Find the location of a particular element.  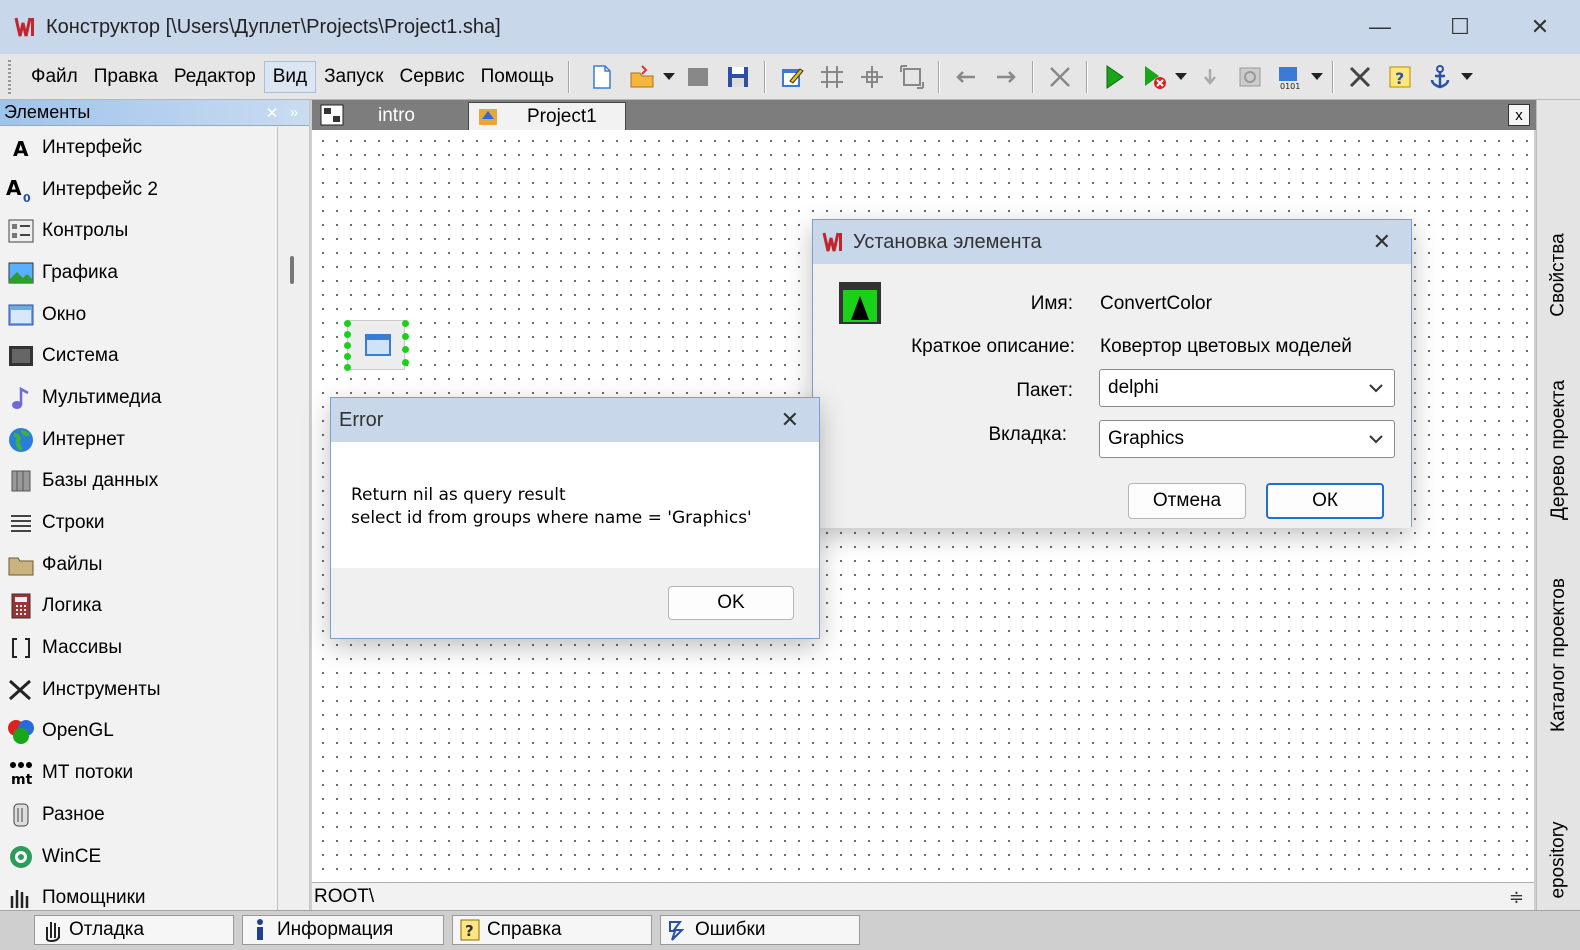

list-item: Разное is located at coordinates (138, 815).